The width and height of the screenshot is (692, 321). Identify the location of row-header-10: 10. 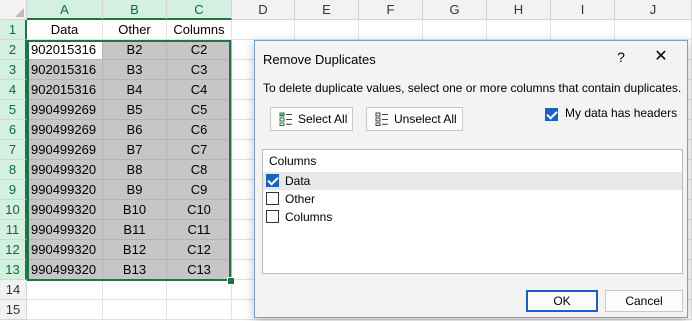
(13, 210).